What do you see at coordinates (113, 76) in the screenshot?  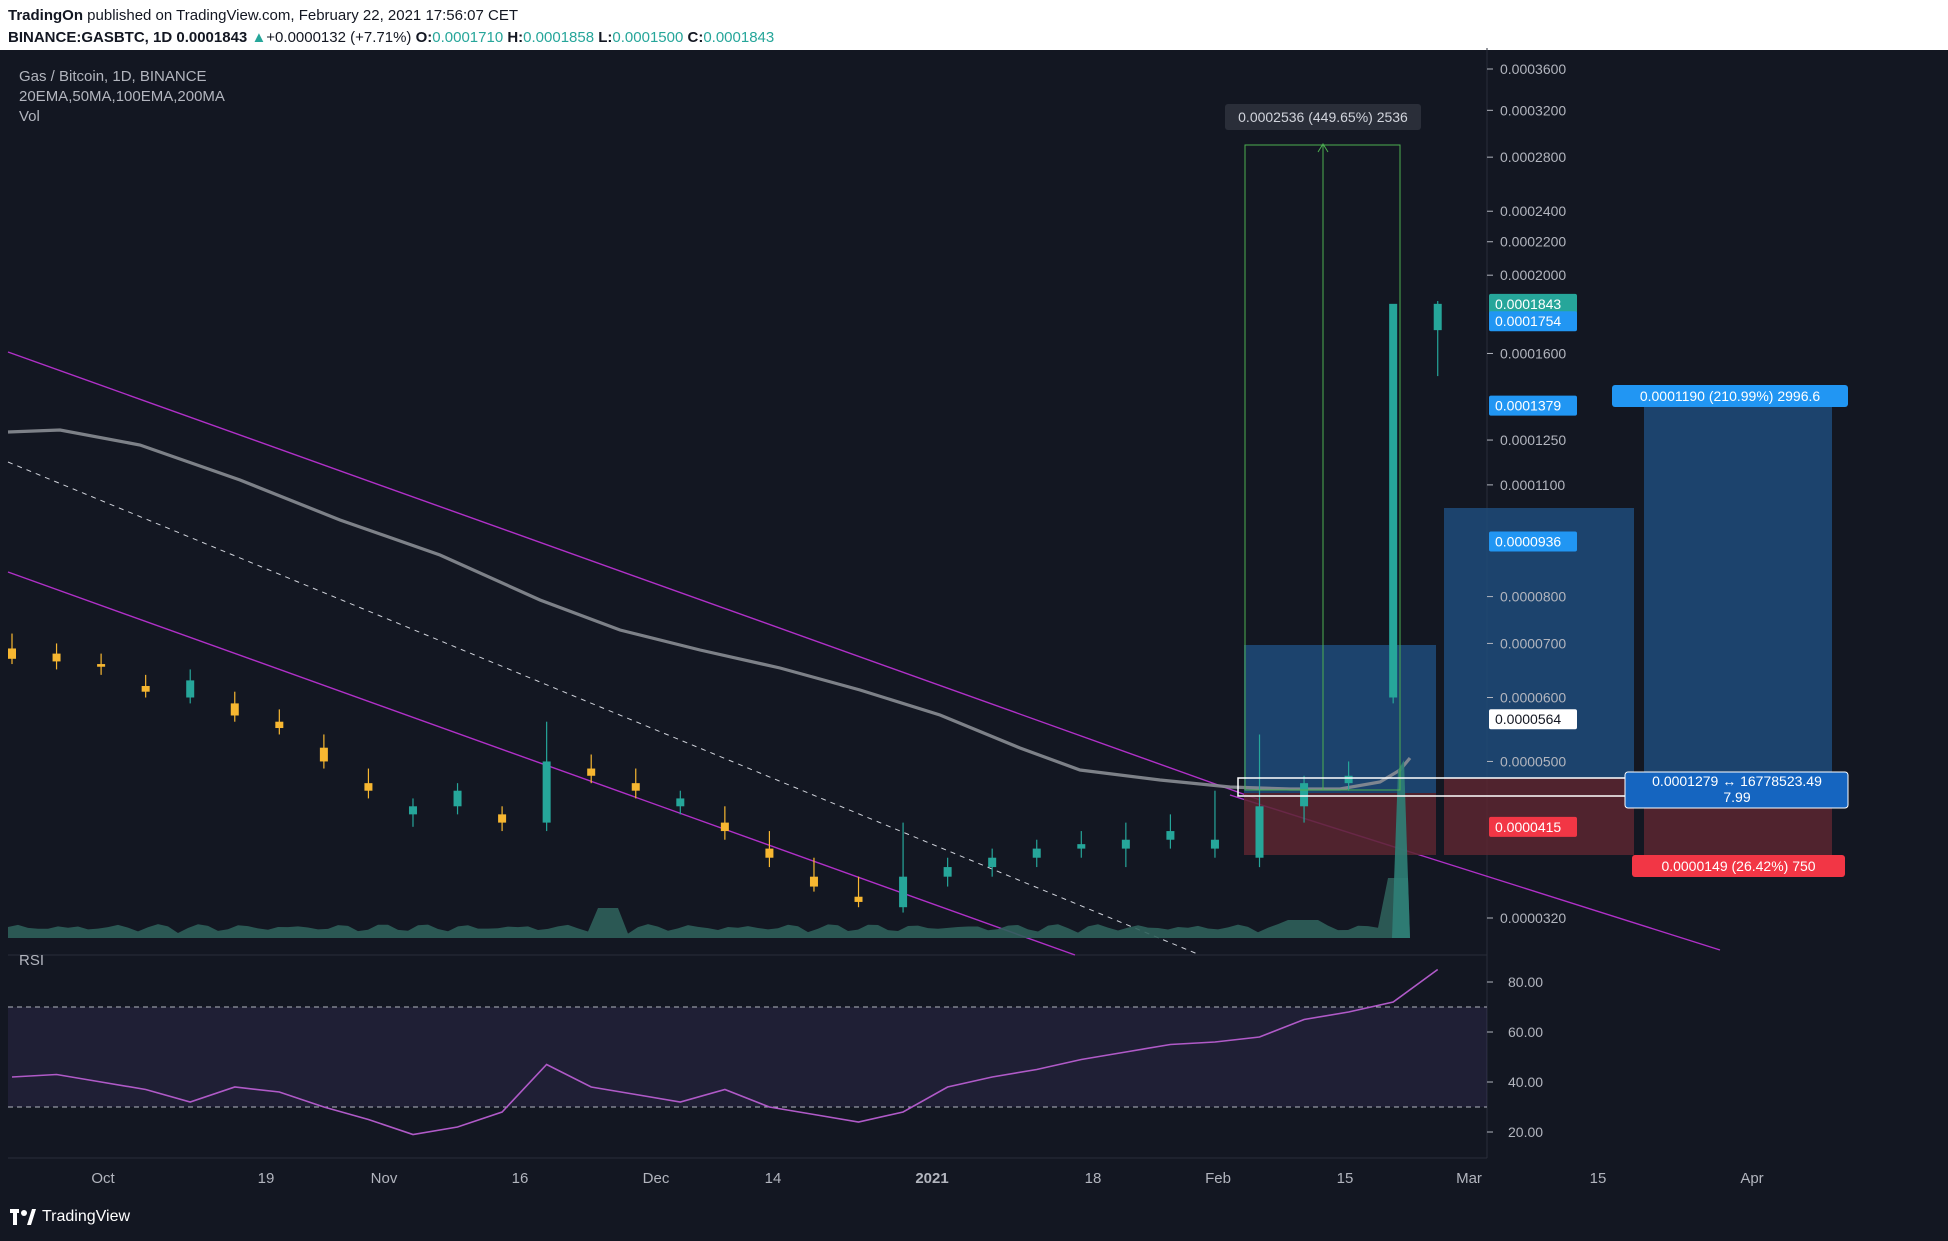 I see `chart-legend-title: Gas / Bitcoin, 1D, BINANCE` at bounding box center [113, 76].